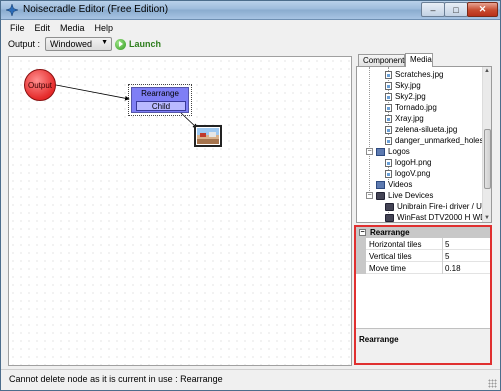 Image resolution: width=501 pixels, height=391 pixels. I want to click on child-slot: Child, so click(161, 106).